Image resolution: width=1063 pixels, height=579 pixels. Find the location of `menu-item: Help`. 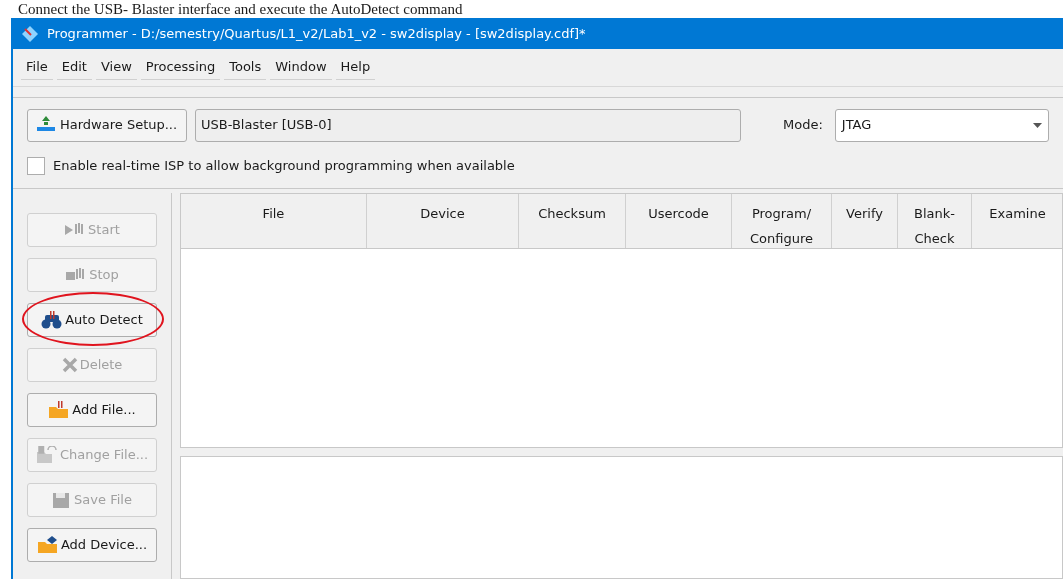

menu-item: Help is located at coordinates (355, 67).